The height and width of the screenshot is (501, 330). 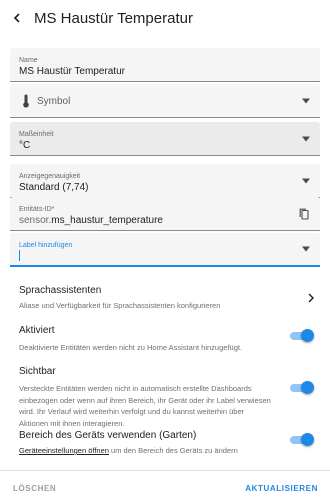 I want to click on text-cursor, so click(x=19, y=255).